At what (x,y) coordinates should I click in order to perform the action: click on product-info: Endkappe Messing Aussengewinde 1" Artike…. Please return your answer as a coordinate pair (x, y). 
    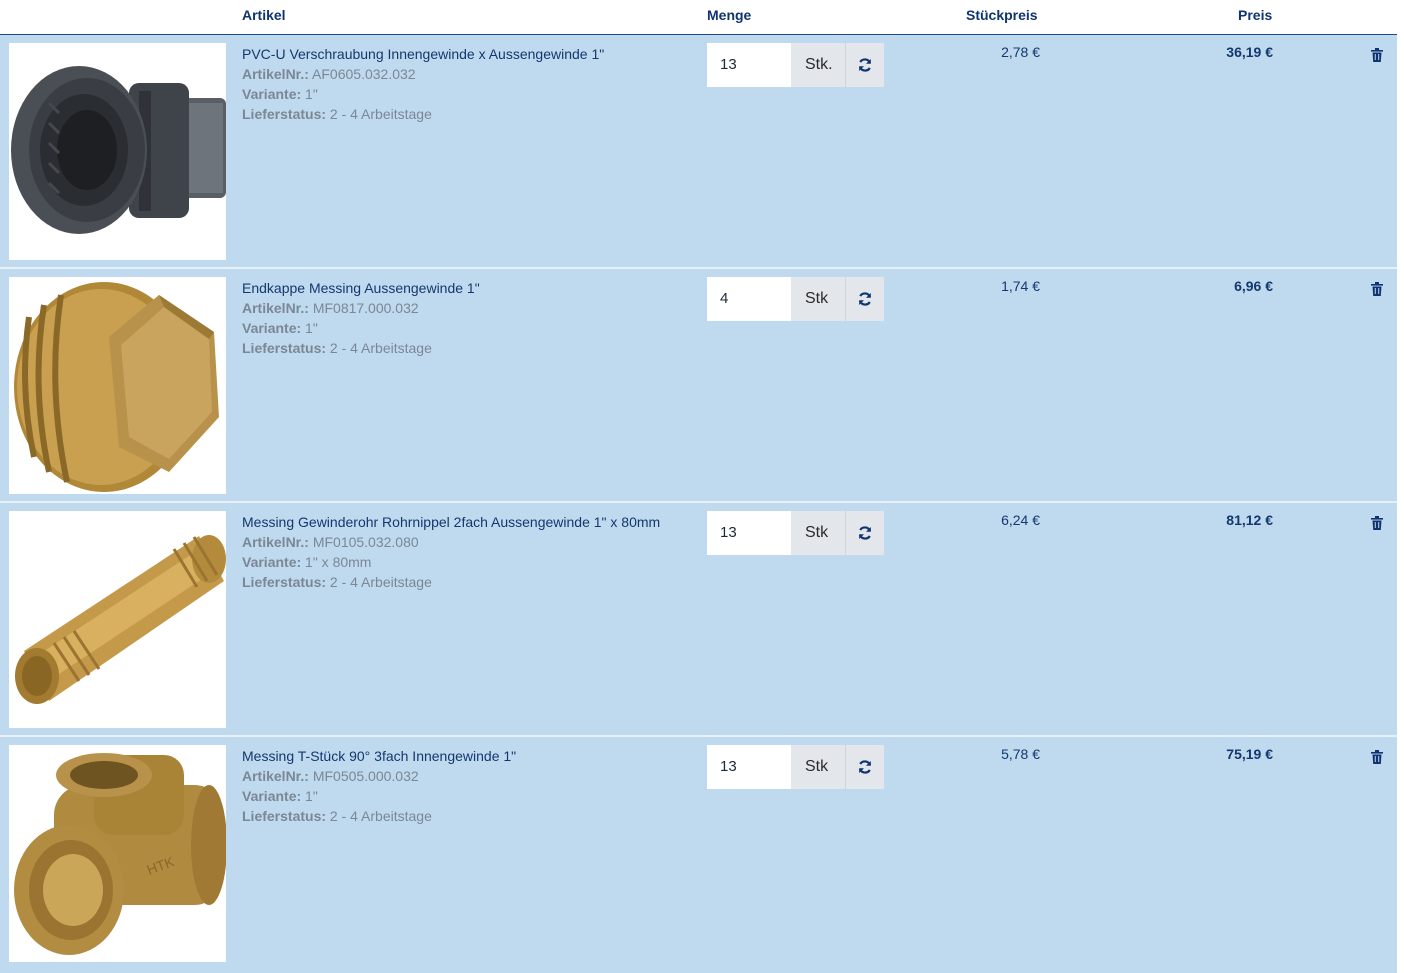
    Looking at the image, I should click on (361, 318).